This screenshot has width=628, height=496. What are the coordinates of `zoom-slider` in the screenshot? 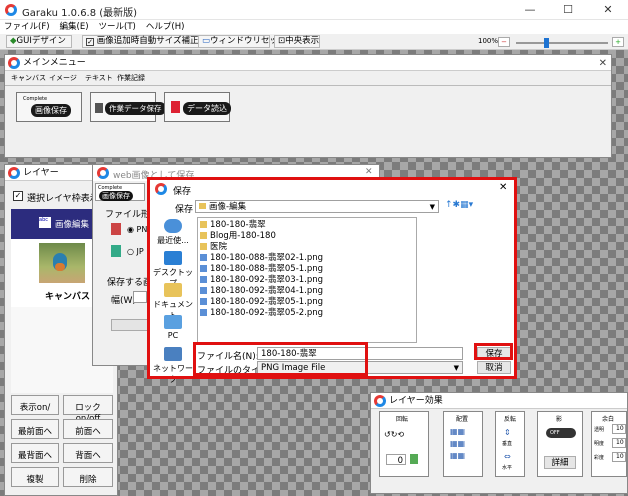 It's located at (562, 43).